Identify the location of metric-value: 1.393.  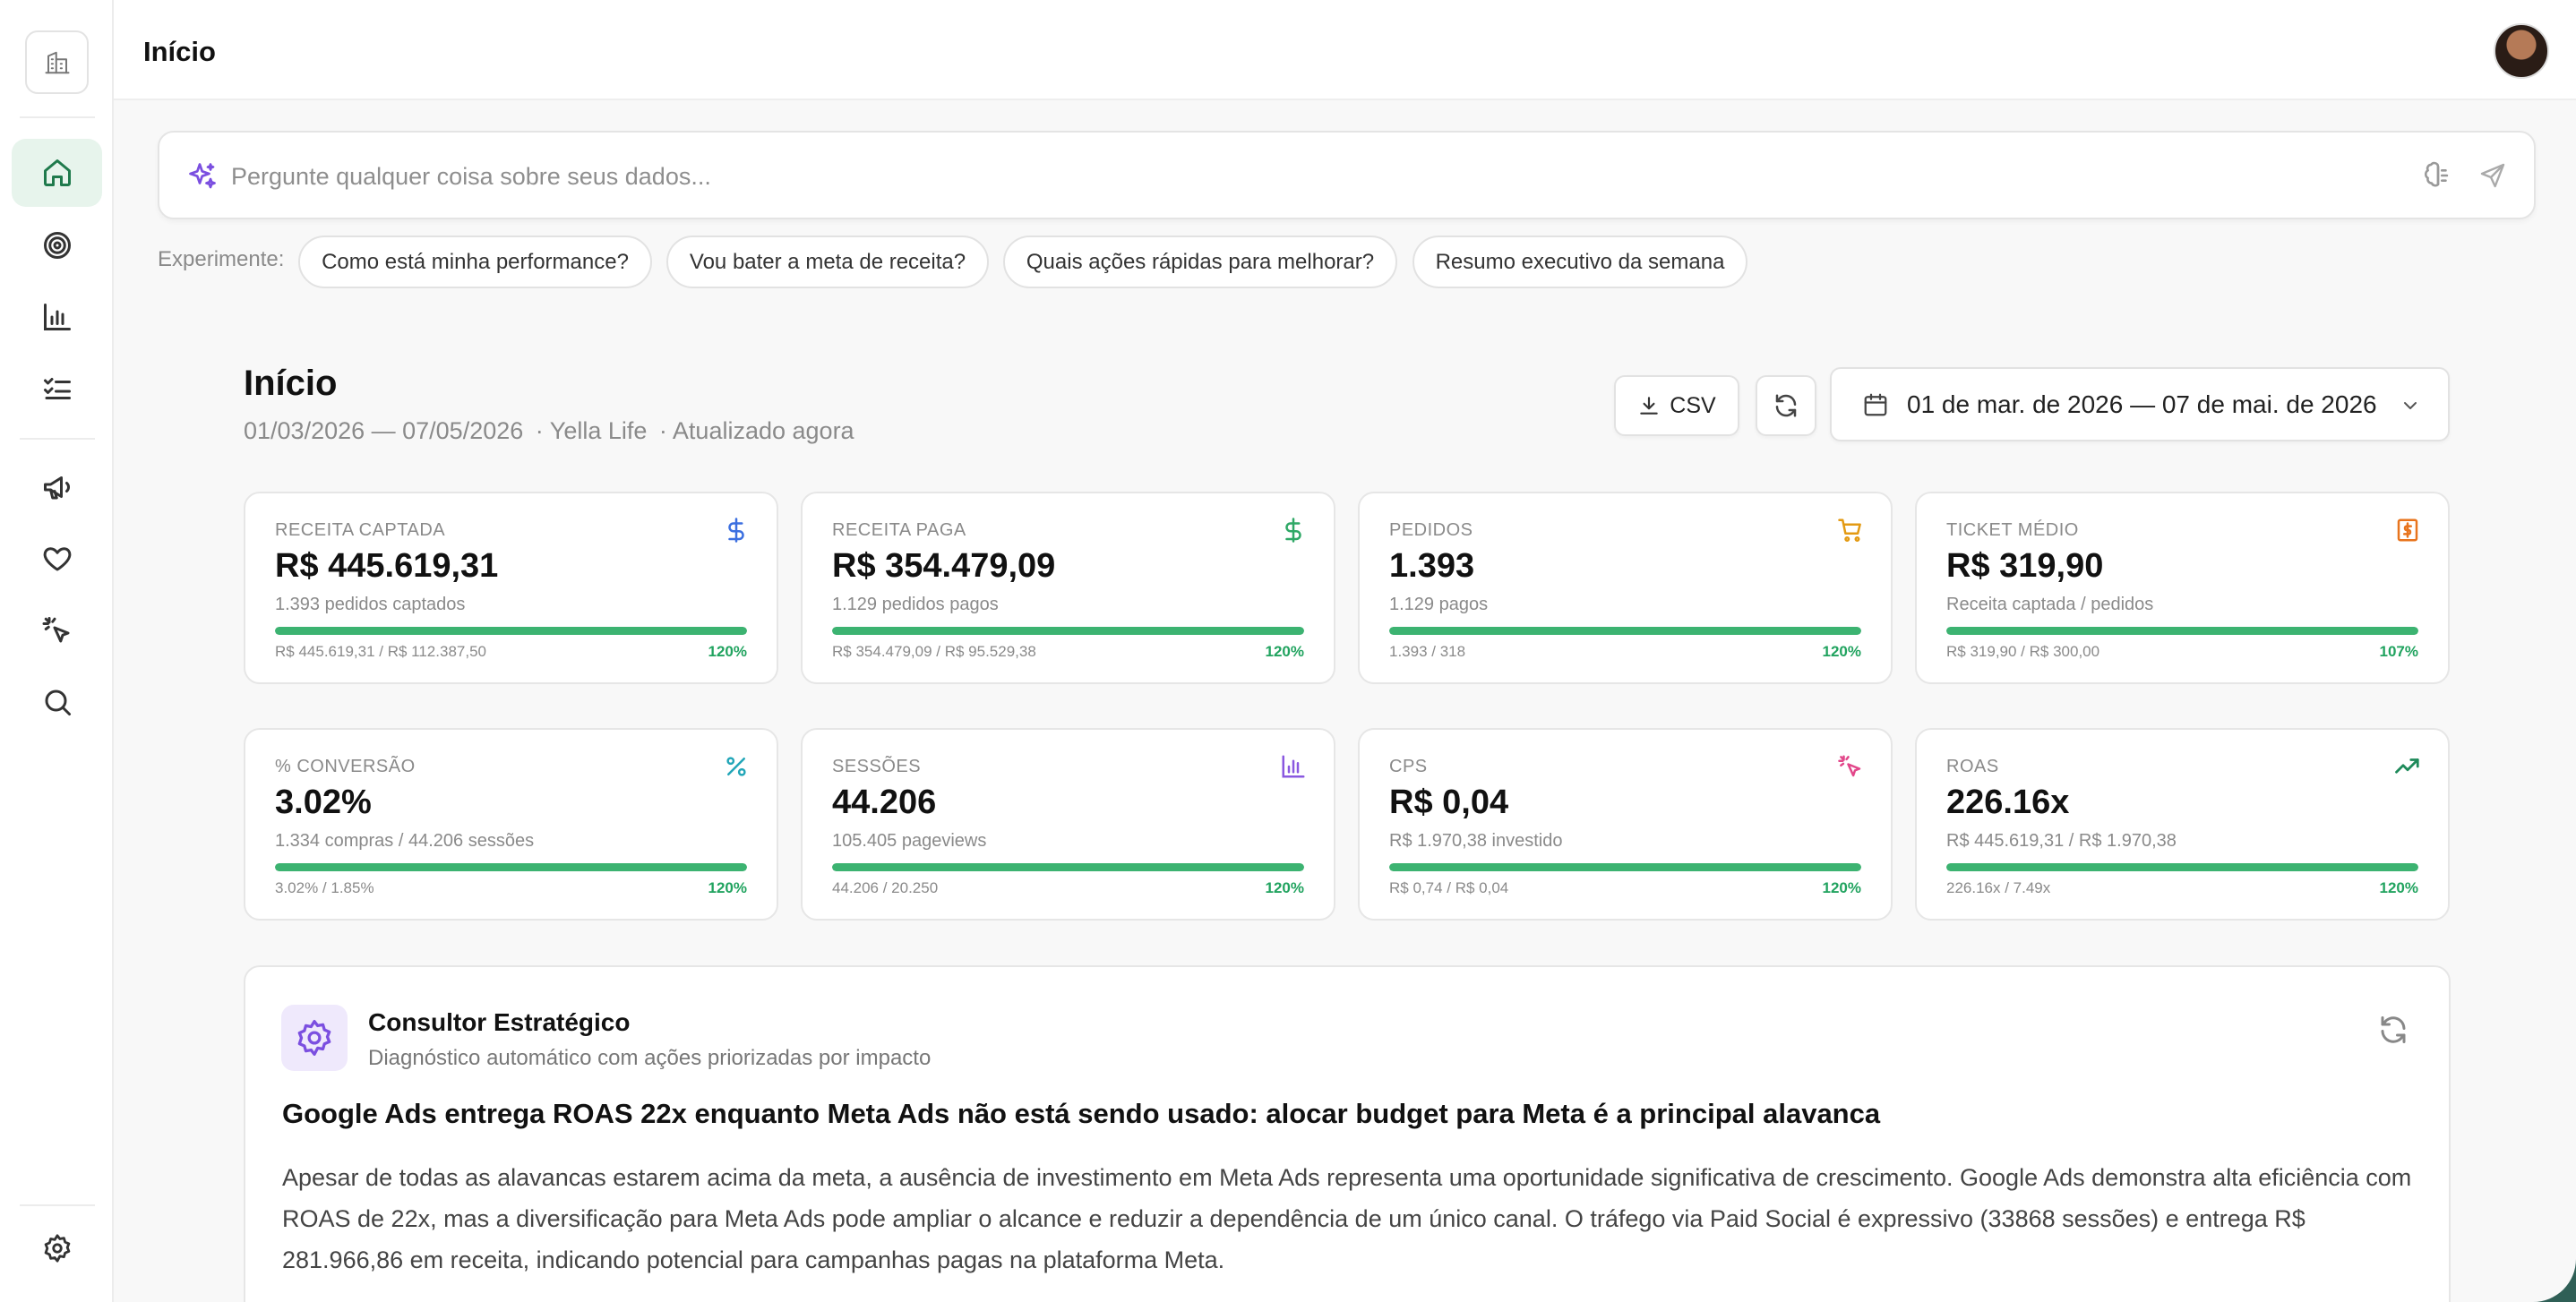
(1432, 566).